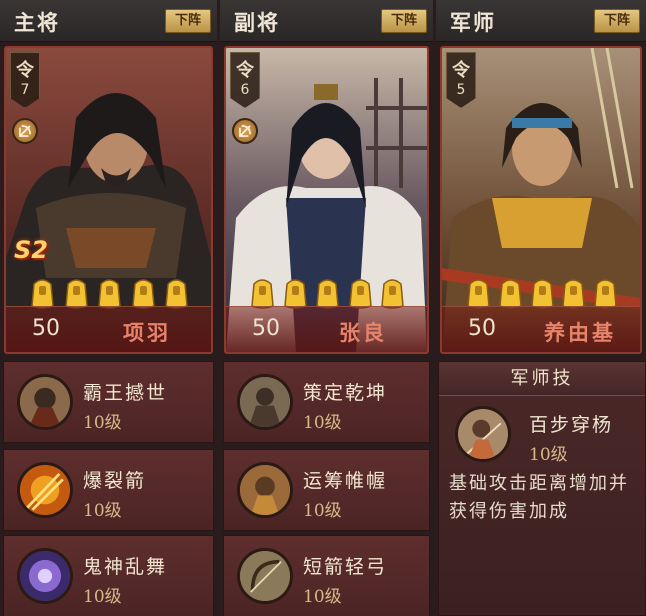  What do you see at coordinates (45, 402) in the screenshot?
I see `skill-icon-overlord` at bounding box center [45, 402].